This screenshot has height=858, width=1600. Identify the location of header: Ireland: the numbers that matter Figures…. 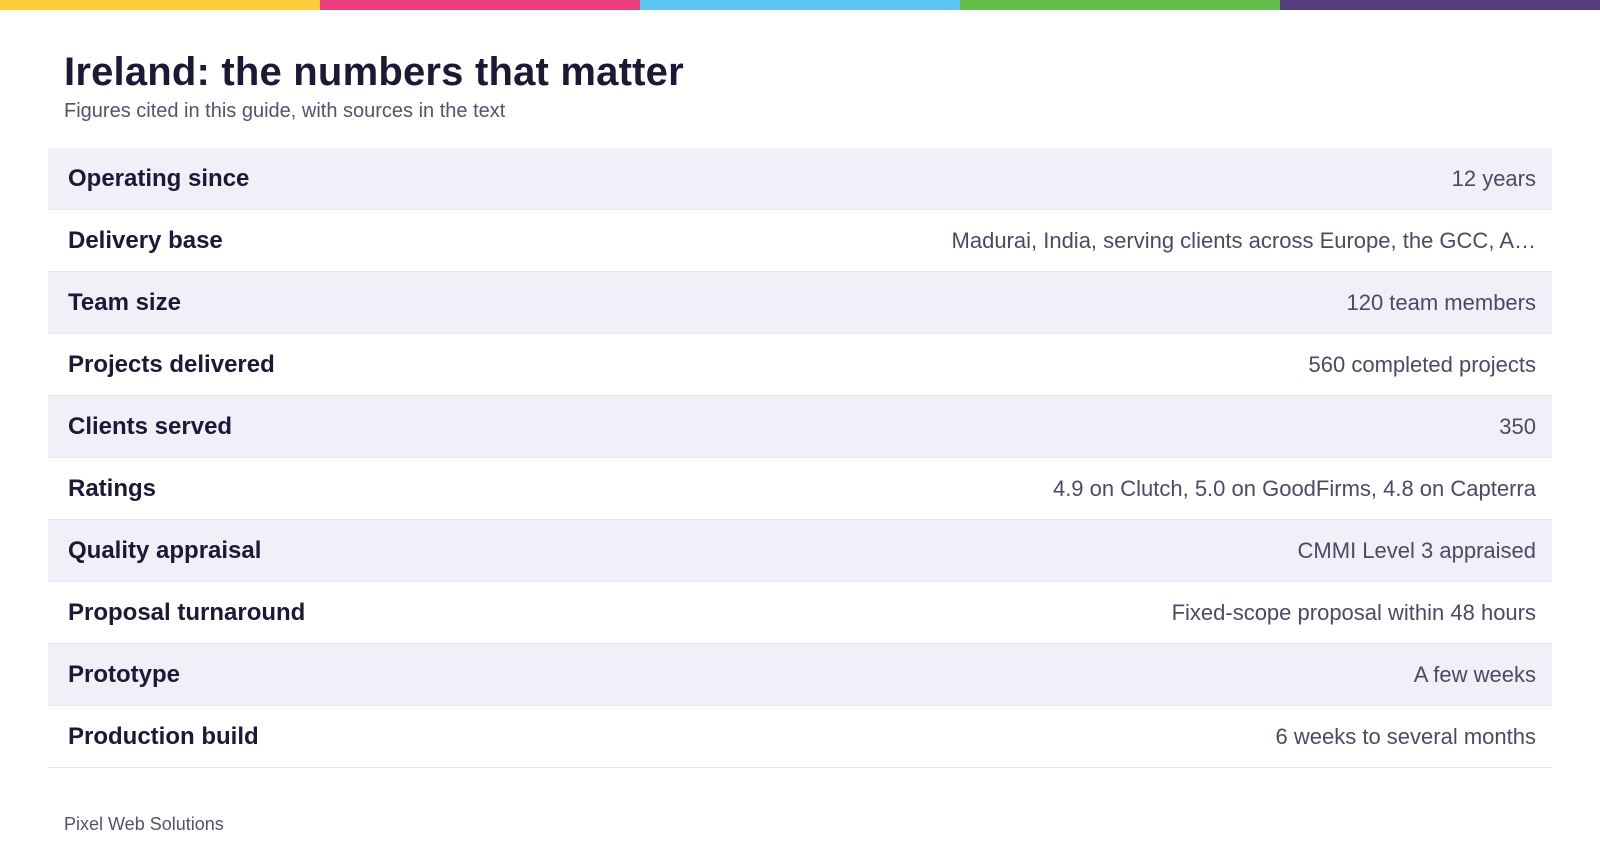
(764, 86).